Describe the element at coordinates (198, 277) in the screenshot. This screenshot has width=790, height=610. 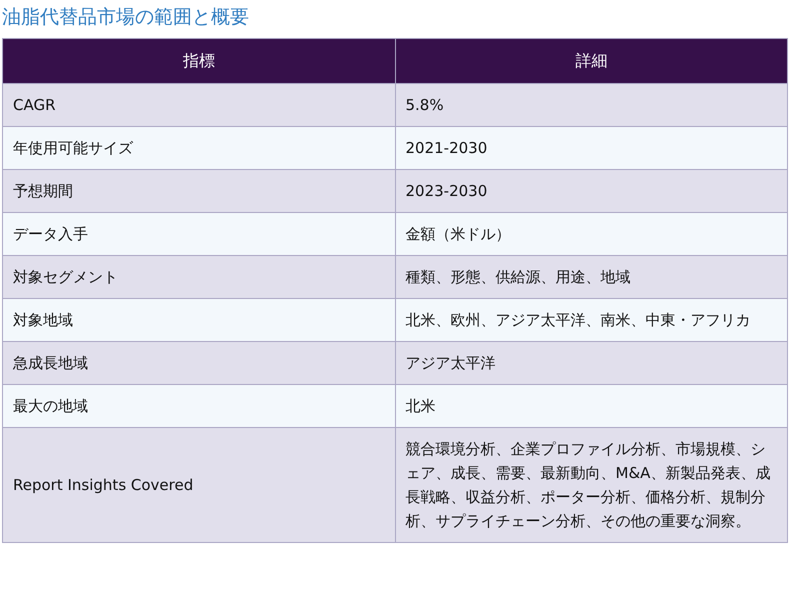
I see `table-cell: 対象セグメント` at that location.